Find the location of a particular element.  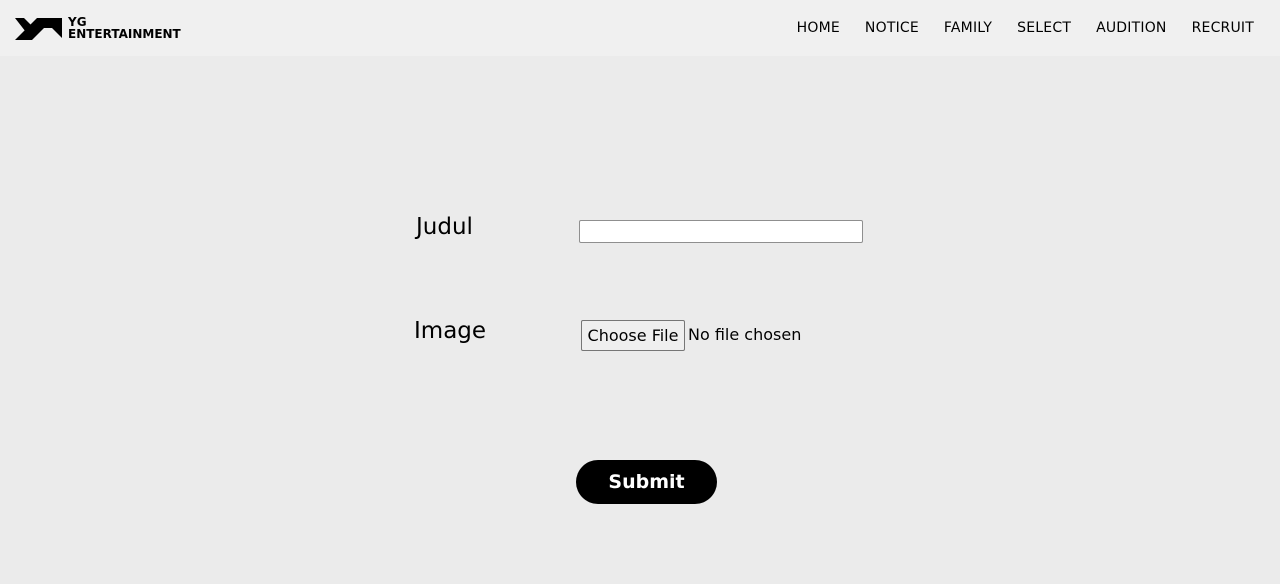

nav-recruit: RECRUIT is located at coordinates (1223, 28).